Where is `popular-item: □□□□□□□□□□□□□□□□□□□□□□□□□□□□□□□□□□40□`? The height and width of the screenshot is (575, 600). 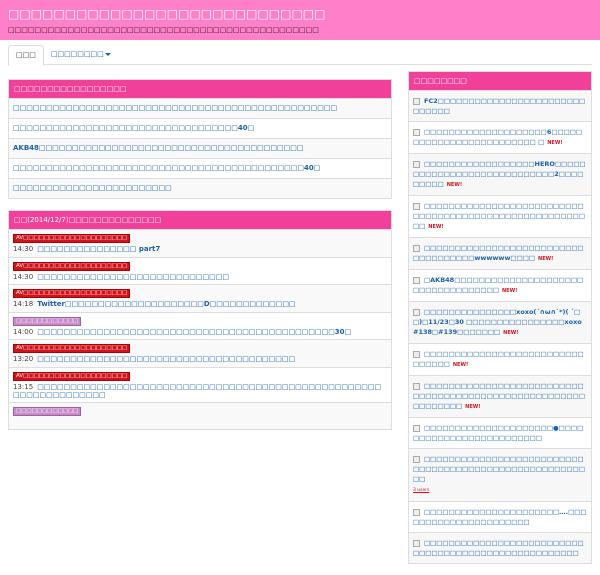 popular-item: □□□□□□□□□□□□□□□□□□□□□□□□□□□□□□□□□□40□ is located at coordinates (200, 128).